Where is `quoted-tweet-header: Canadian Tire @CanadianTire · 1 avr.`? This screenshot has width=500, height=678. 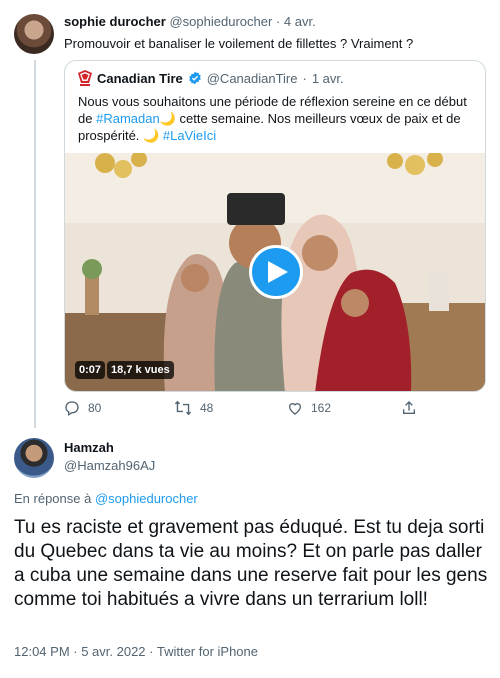
quoted-tweet-header: Canadian Tire @CanadianTire · 1 avr. is located at coordinates (211, 78).